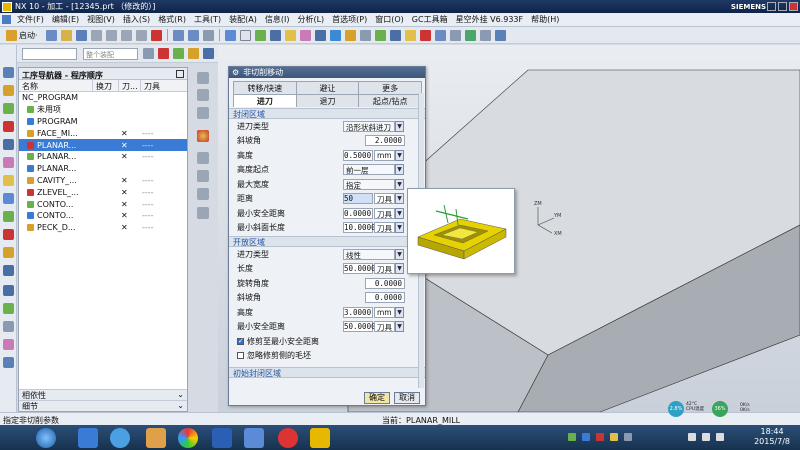 Image resolution: width=800 pixels, height=450 pixels. I want to click on ramp-angle-input: 2.0000, so click(385, 141).